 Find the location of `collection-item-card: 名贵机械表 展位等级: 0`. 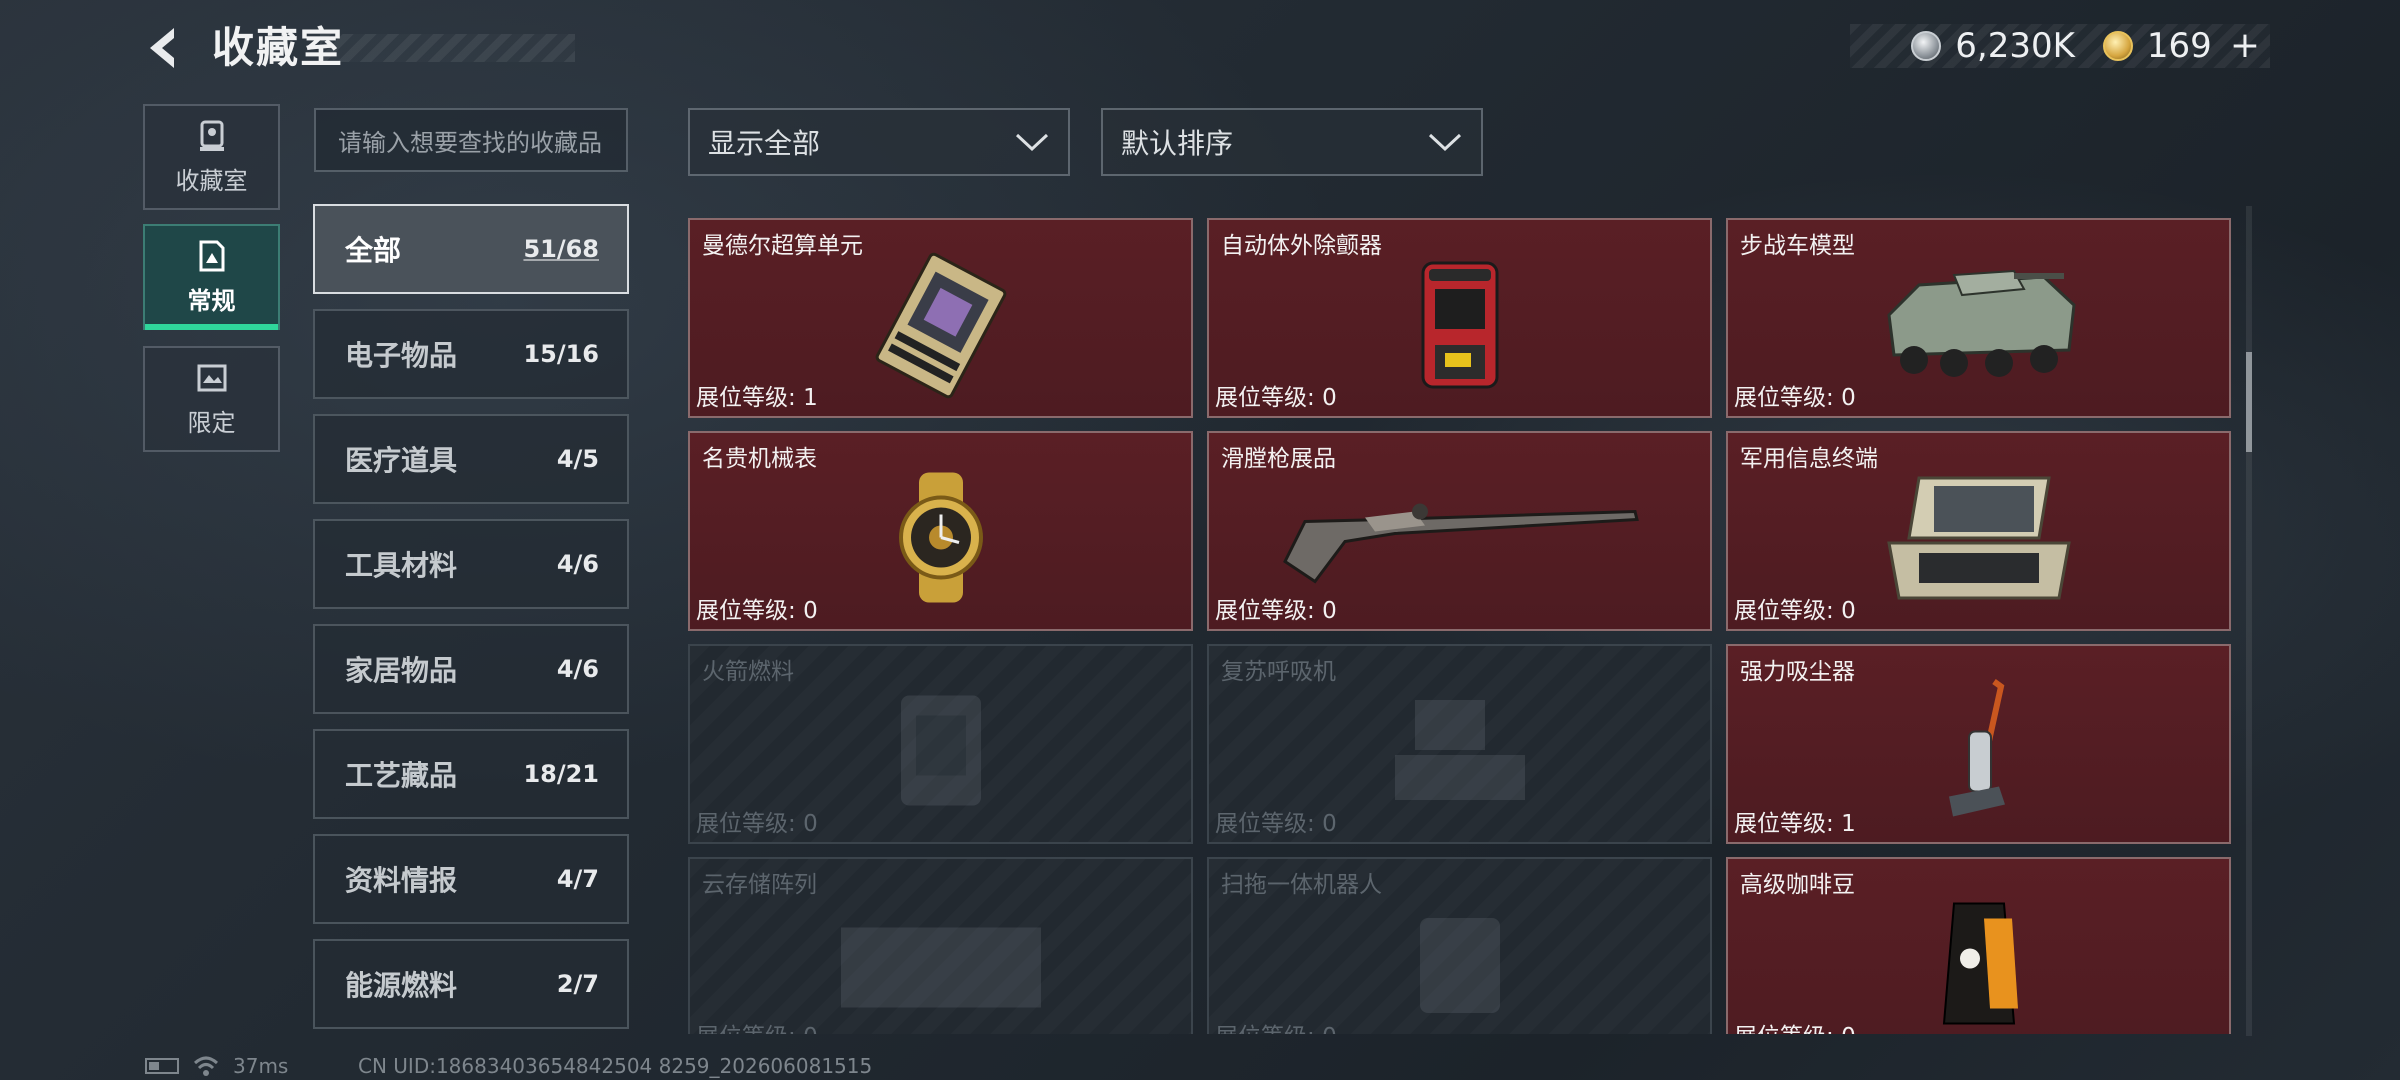

collection-item-card: 名贵机械表 展位等级: 0 is located at coordinates (940, 531).